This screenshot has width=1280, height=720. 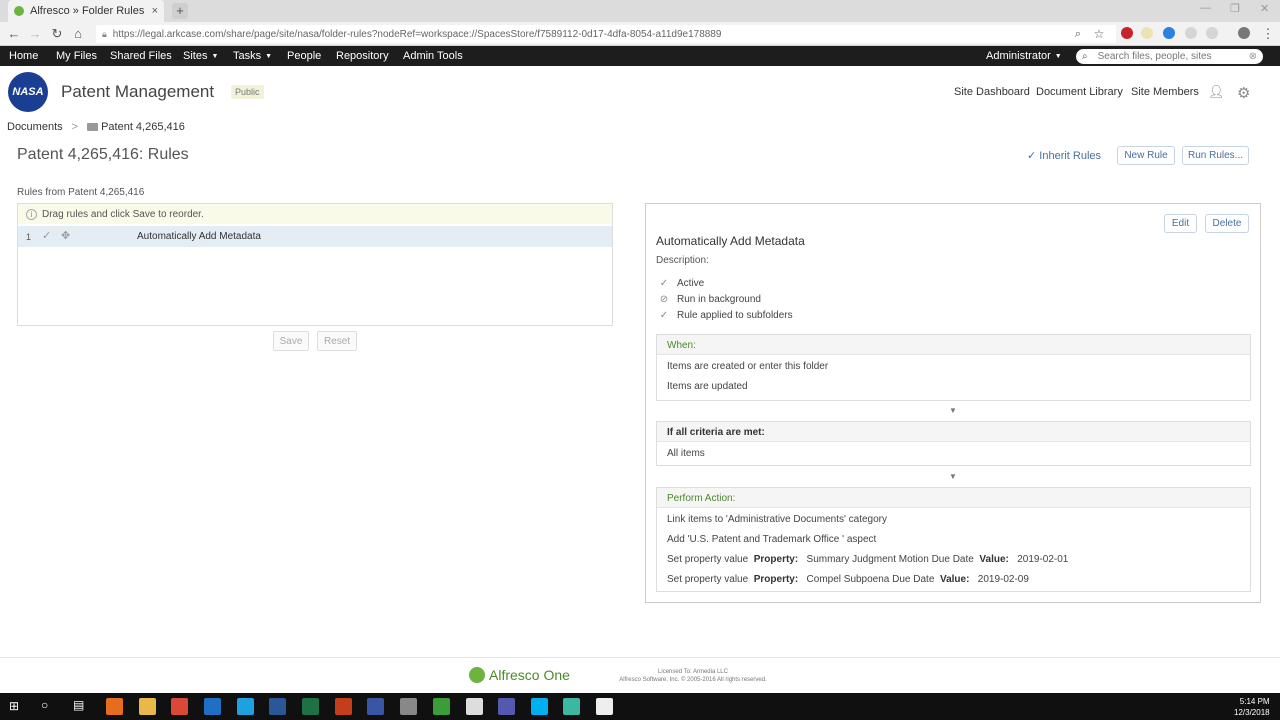 What do you see at coordinates (708, 579) in the screenshot?
I see `action-prefix: Set property value` at bounding box center [708, 579].